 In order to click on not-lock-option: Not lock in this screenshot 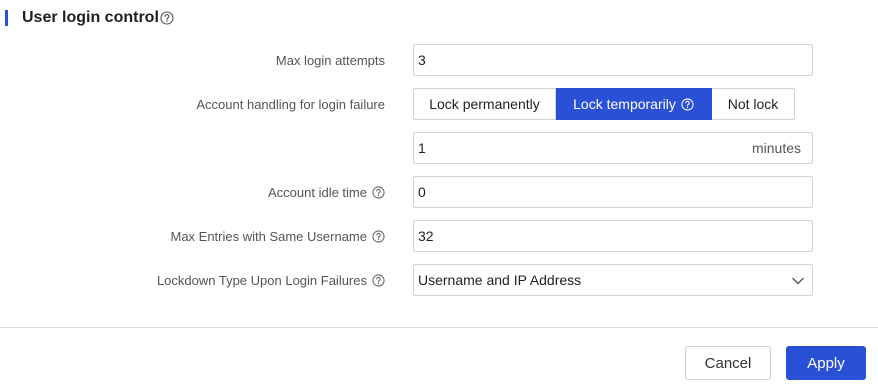, I will do `click(753, 104)`.